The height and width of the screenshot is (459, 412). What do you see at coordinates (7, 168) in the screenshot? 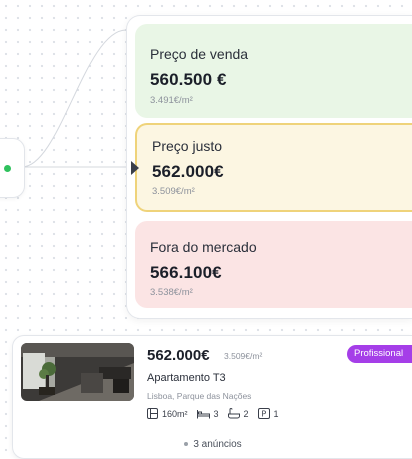
I see `status-dot` at bounding box center [7, 168].